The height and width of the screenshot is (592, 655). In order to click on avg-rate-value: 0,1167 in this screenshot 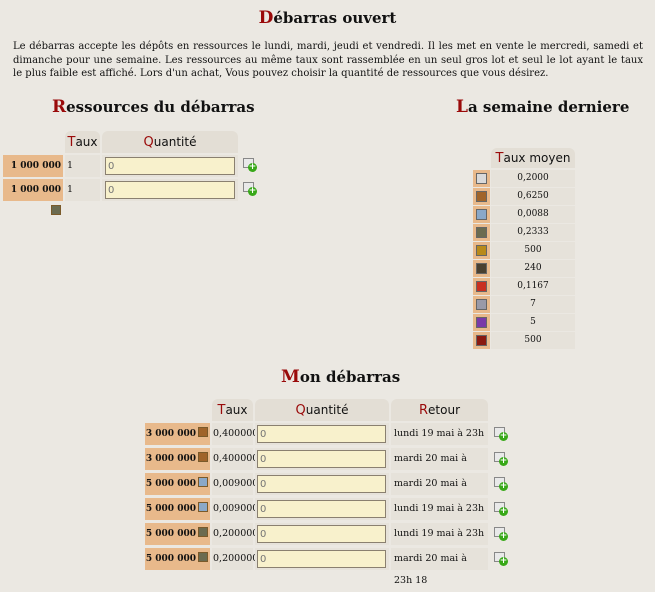, I will do `click(533, 286)`.